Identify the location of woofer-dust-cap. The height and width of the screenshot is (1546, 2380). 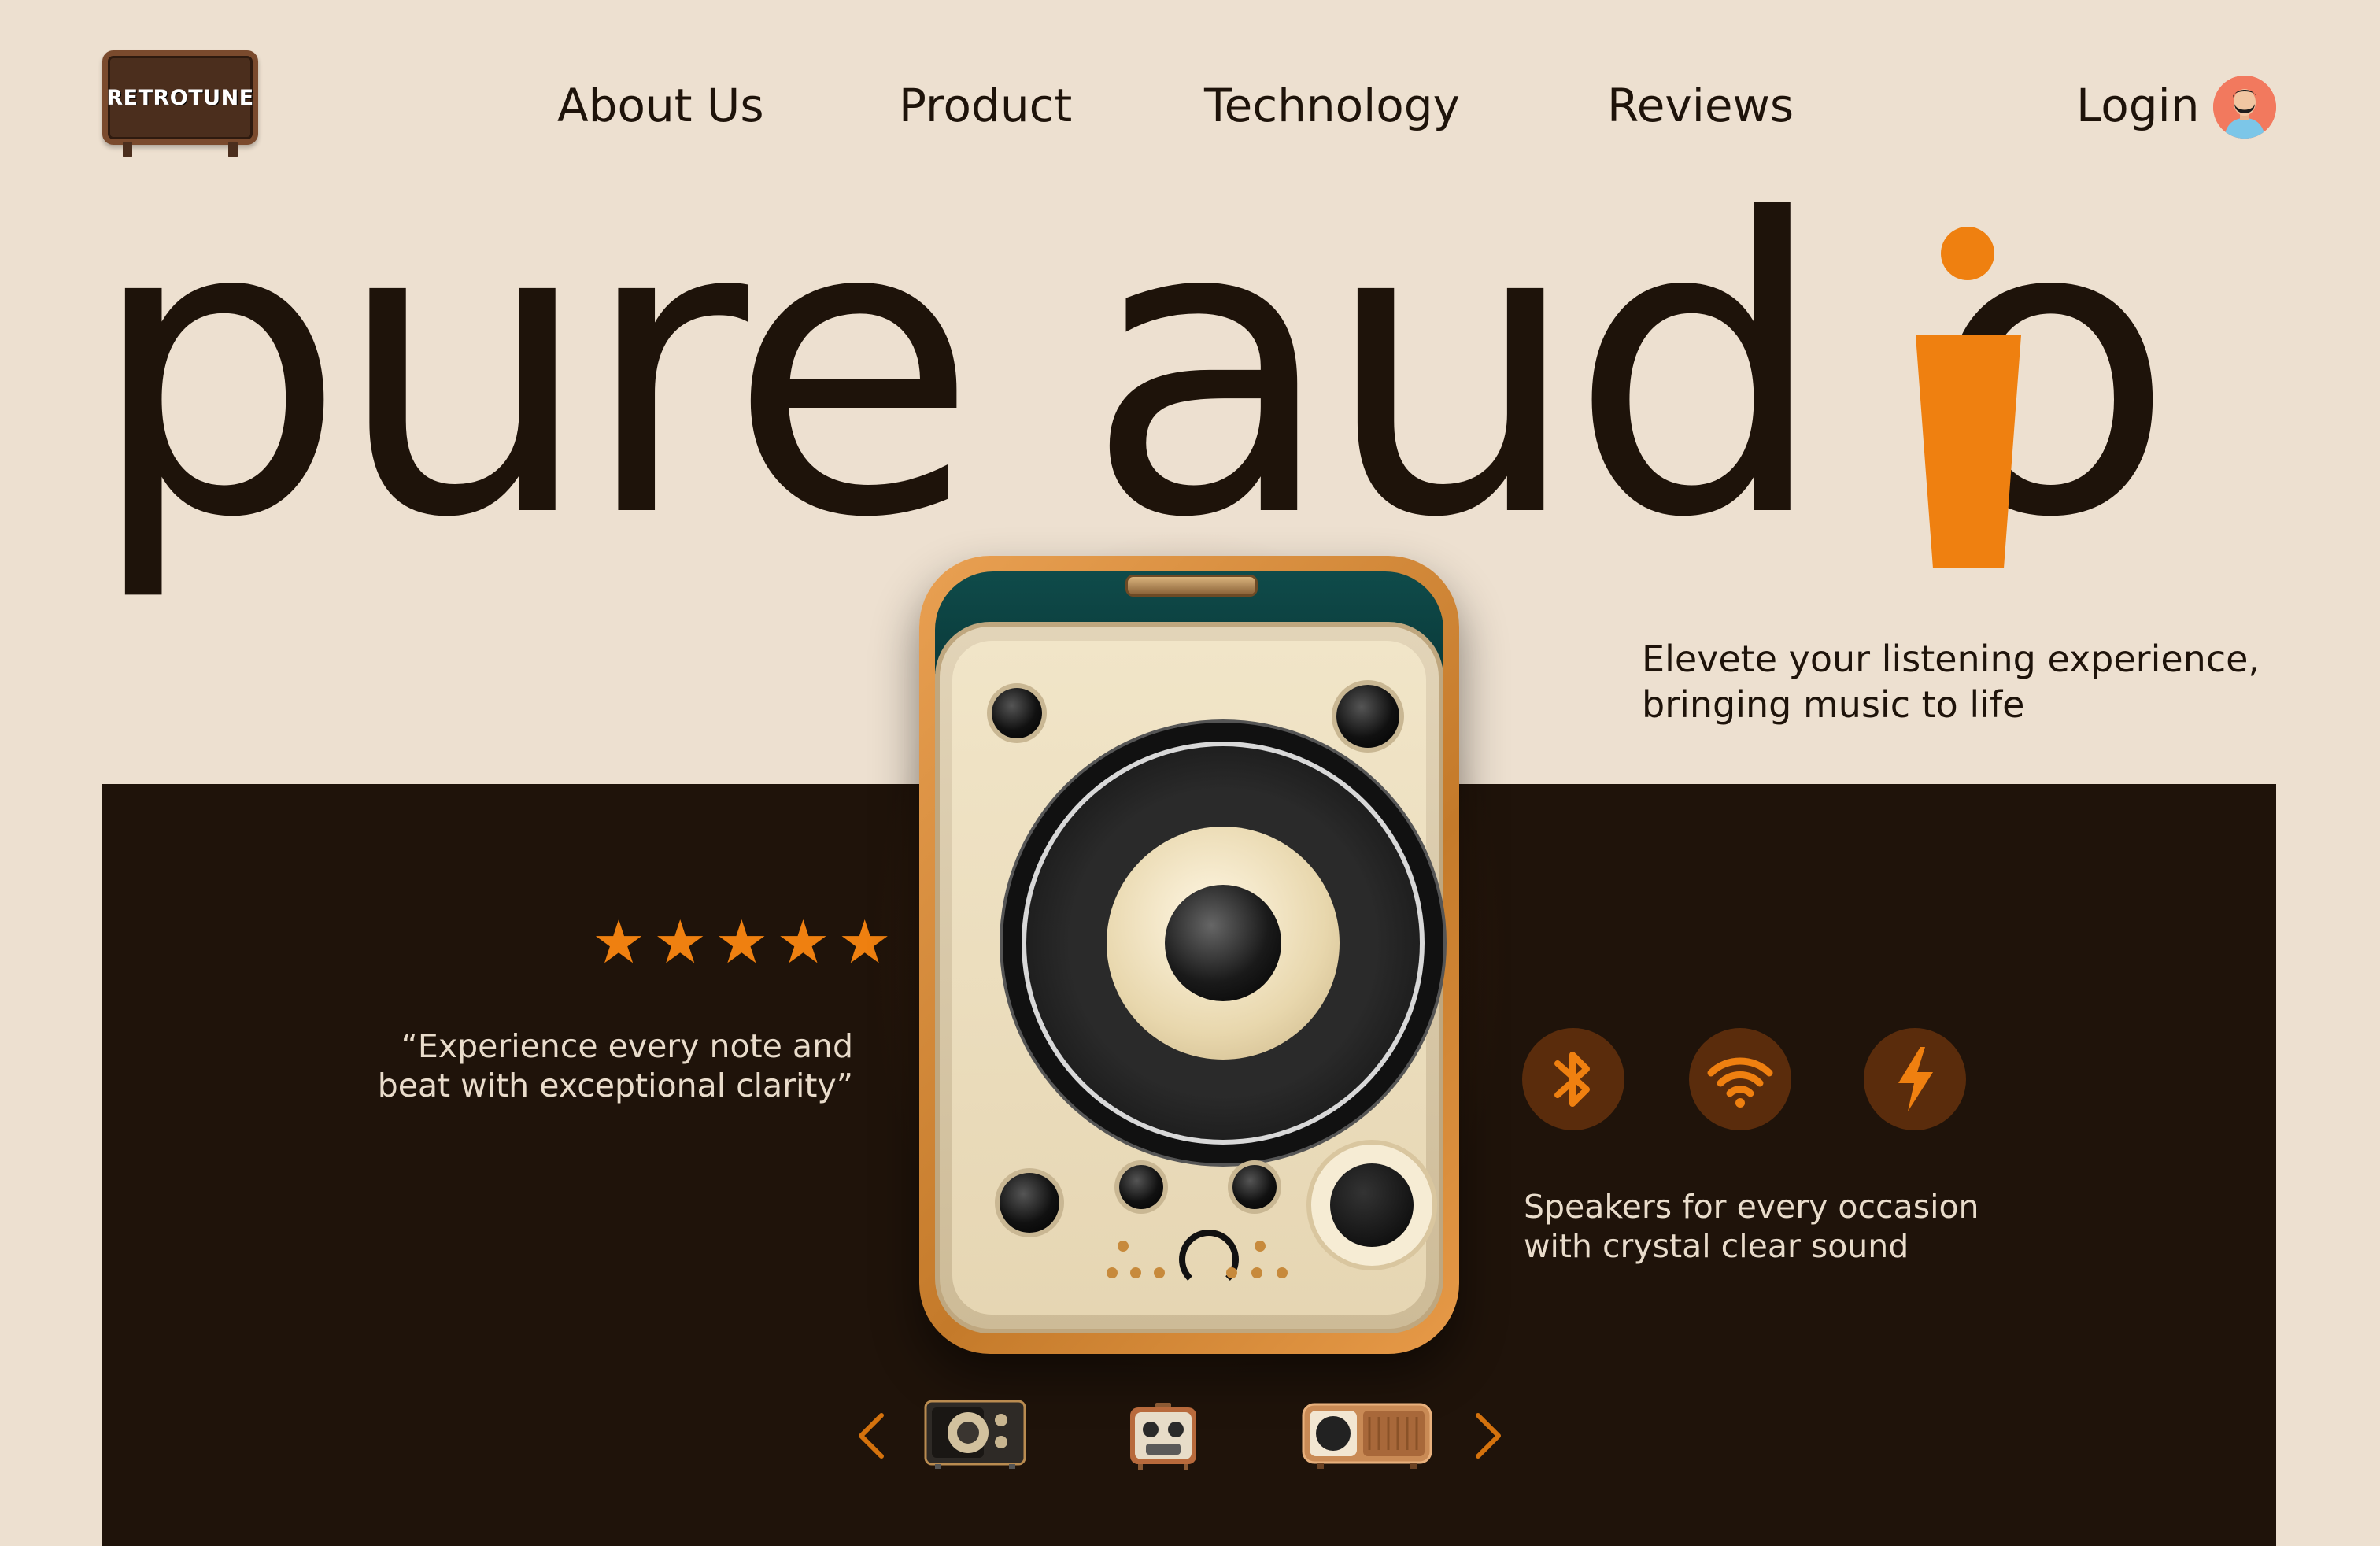
(1223, 943).